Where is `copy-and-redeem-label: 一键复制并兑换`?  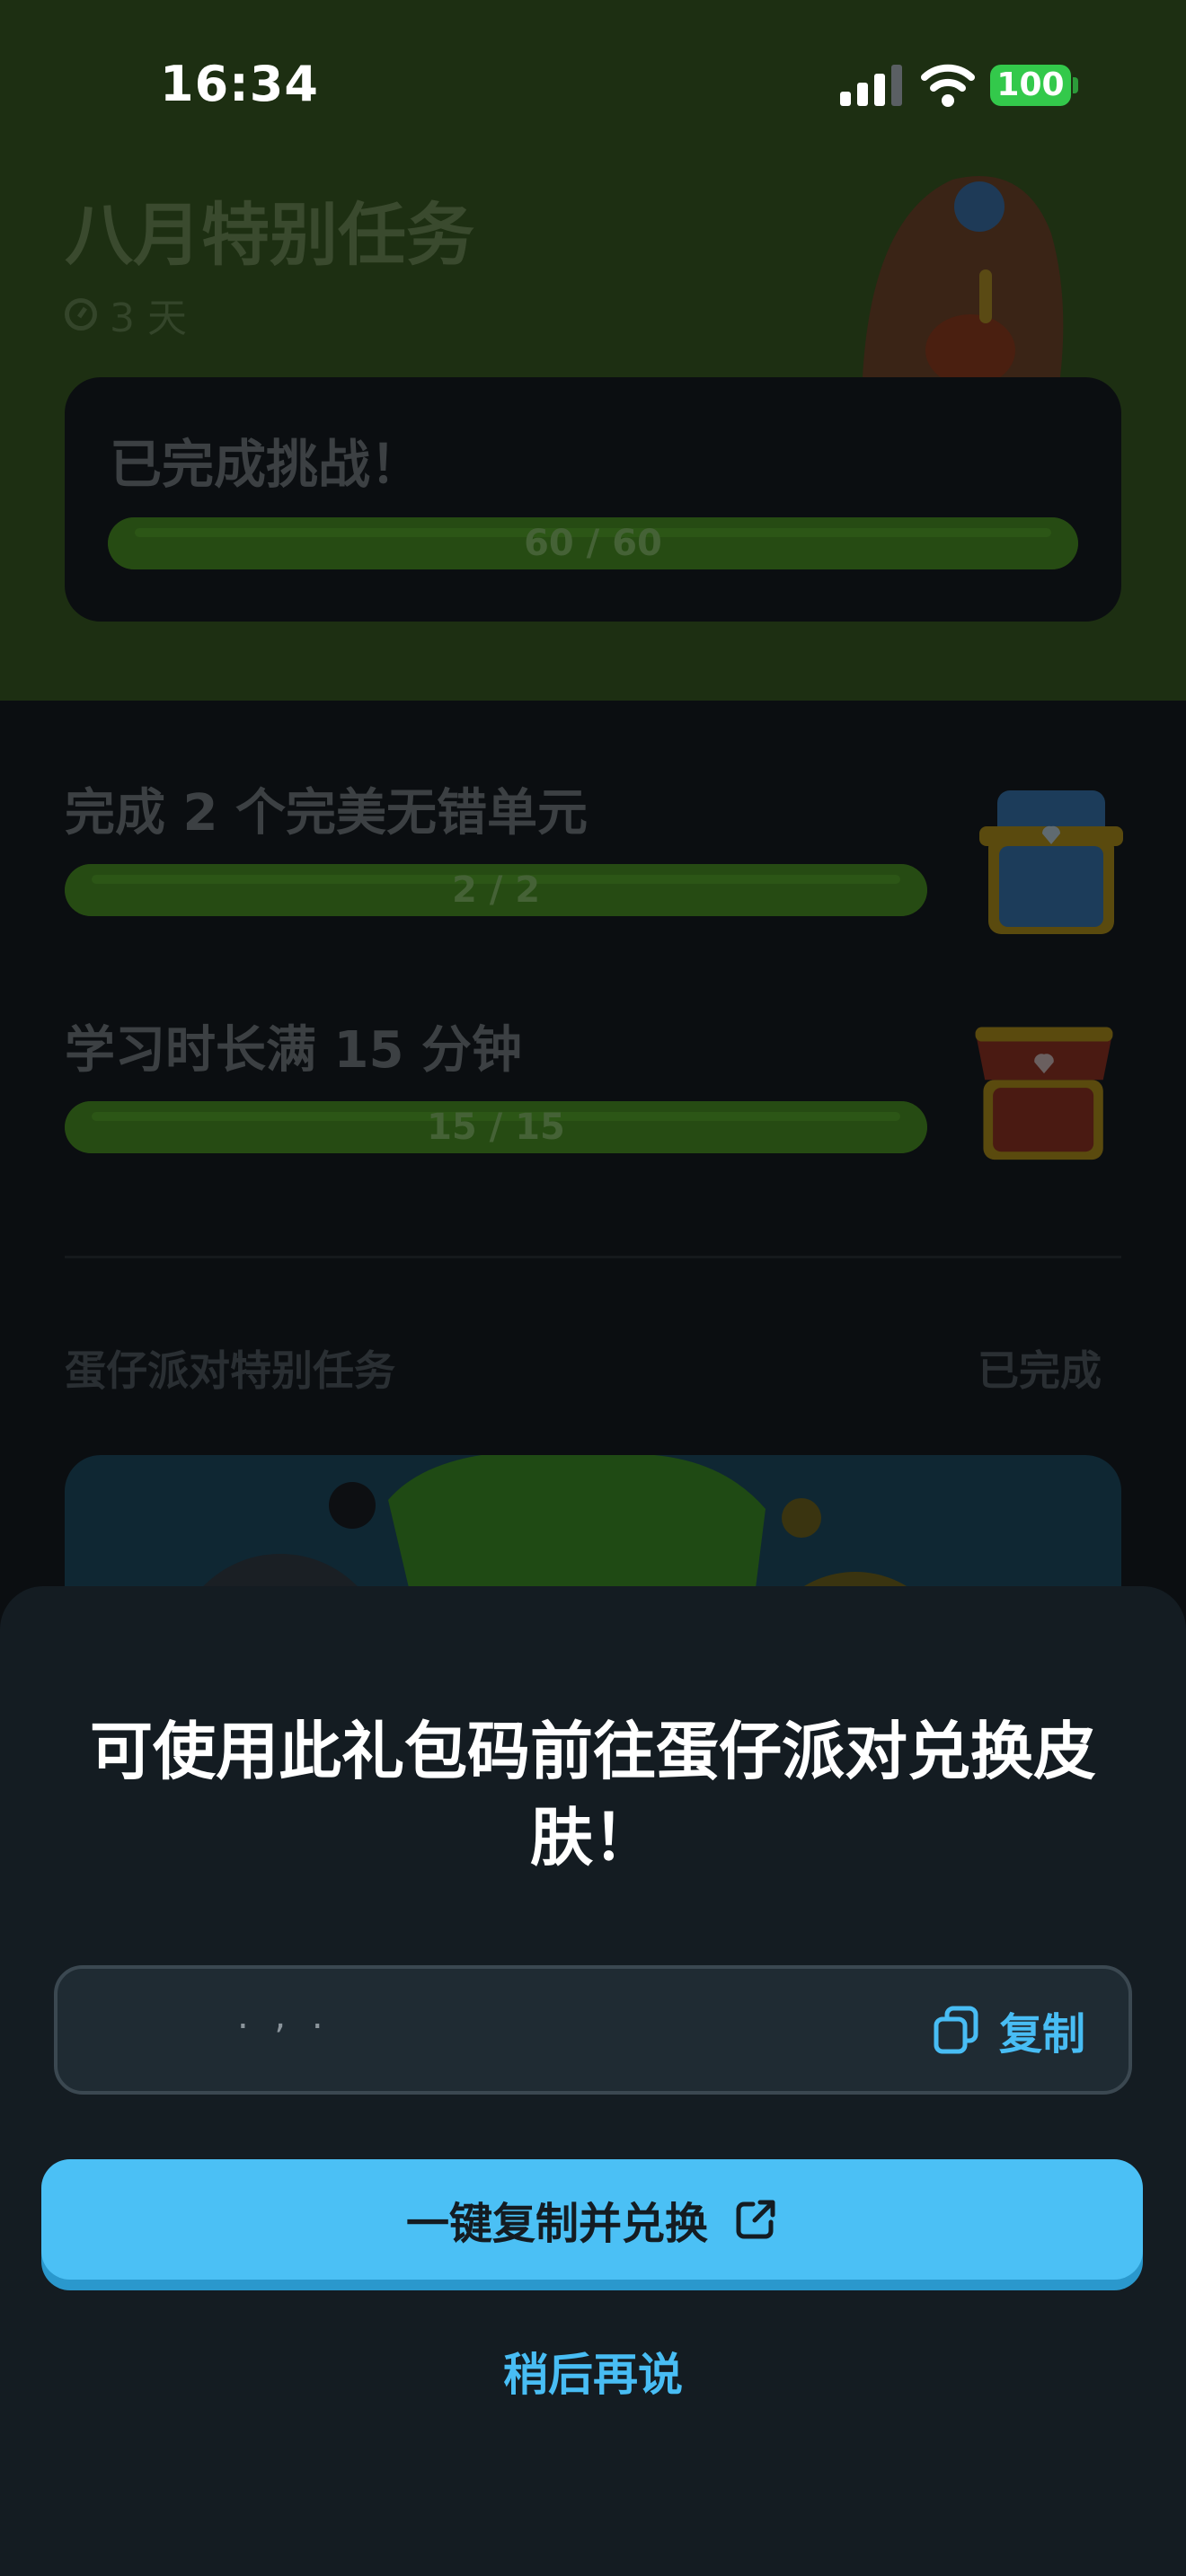 copy-and-redeem-label: 一键复制并兑换 is located at coordinates (556, 2224).